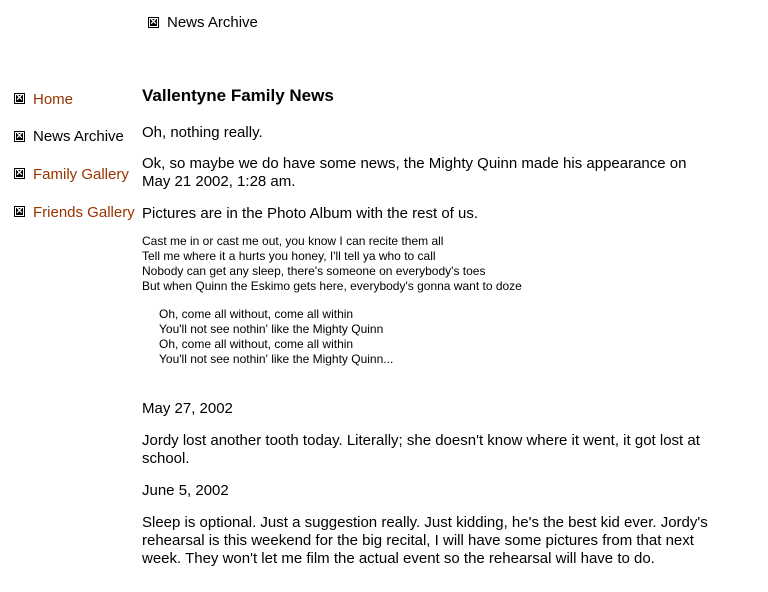 The width and height of the screenshot is (768, 592). I want to click on sidebar-item-family-gallery: Family Gallery, so click(76, 184).